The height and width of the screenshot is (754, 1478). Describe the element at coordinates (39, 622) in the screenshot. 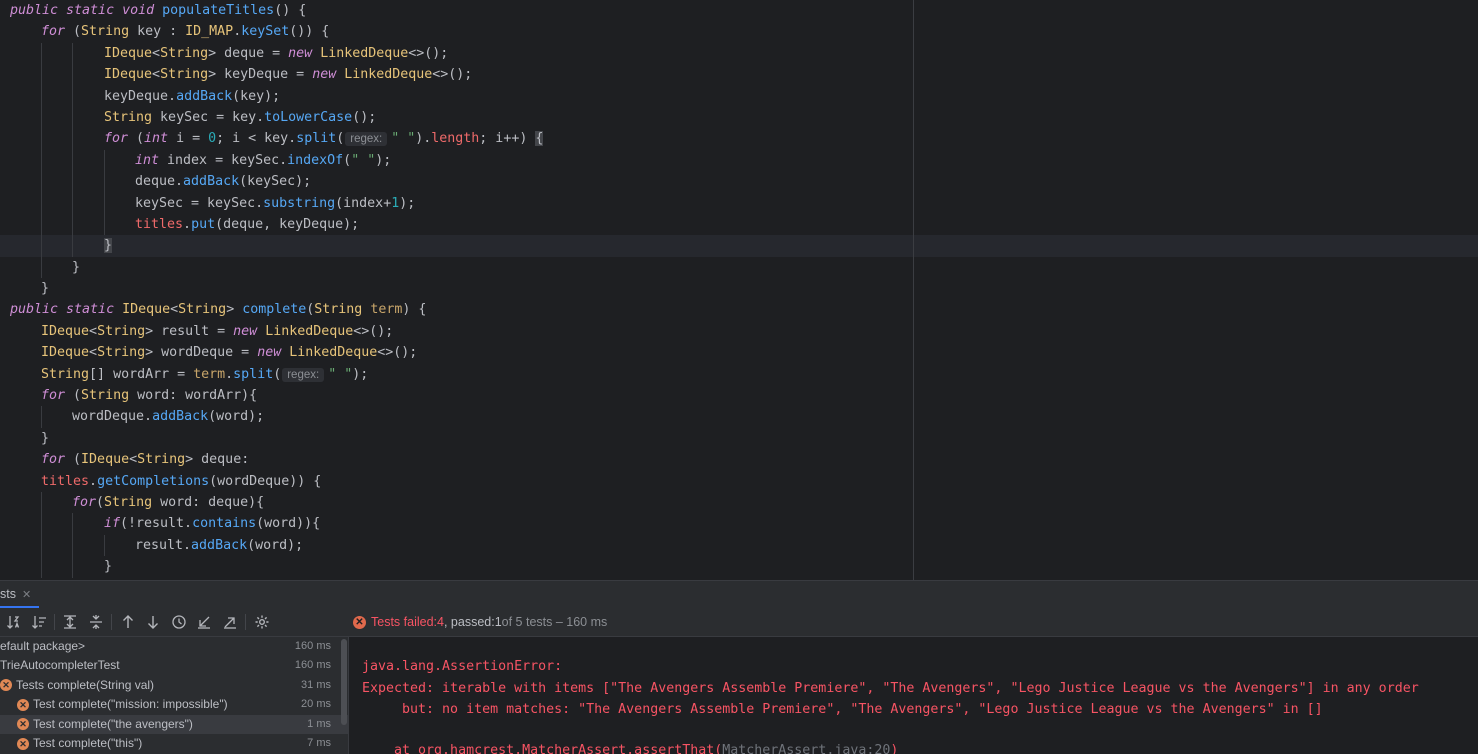

I see `sort-duration-icon` at that location.